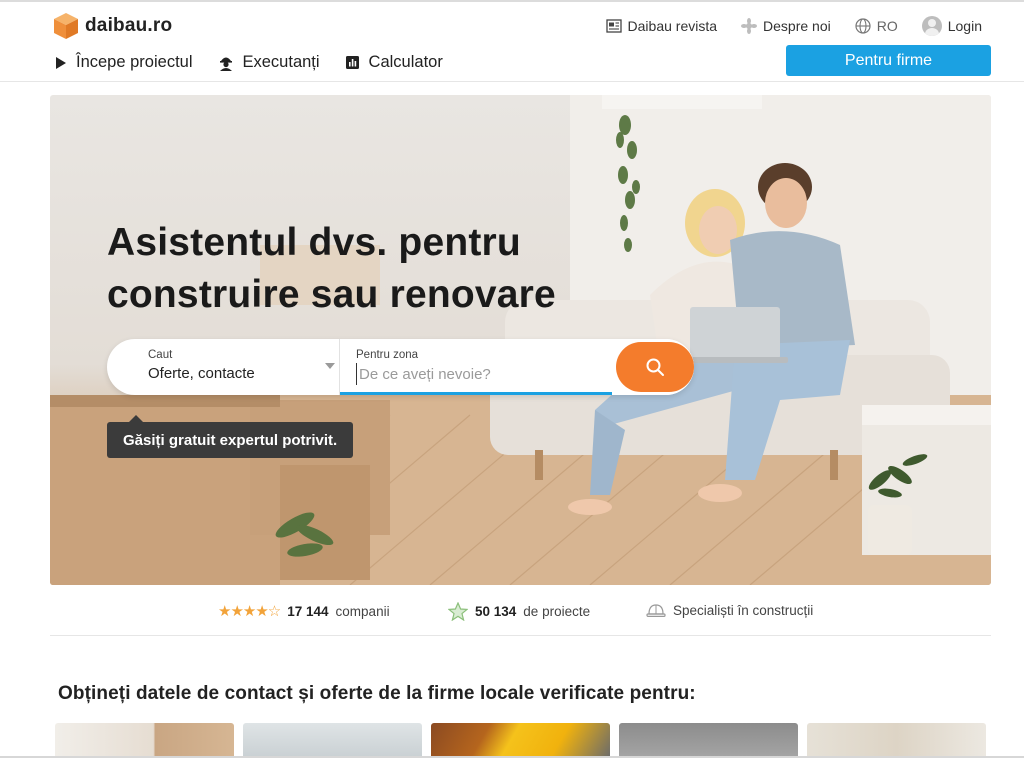 The height and width of the screenshot is (758, 1024). What do you see at coordinates (458, 611) in the screenshot?
I see `star-outline-icon` at bounding box center [458, 611].